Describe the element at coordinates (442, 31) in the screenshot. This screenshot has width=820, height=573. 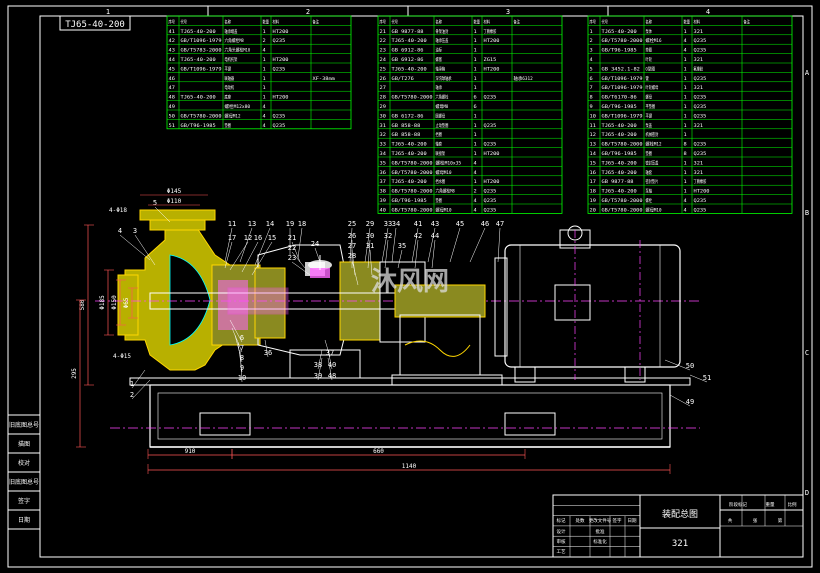
I see `bom-cell: 骨架油封` at that location.